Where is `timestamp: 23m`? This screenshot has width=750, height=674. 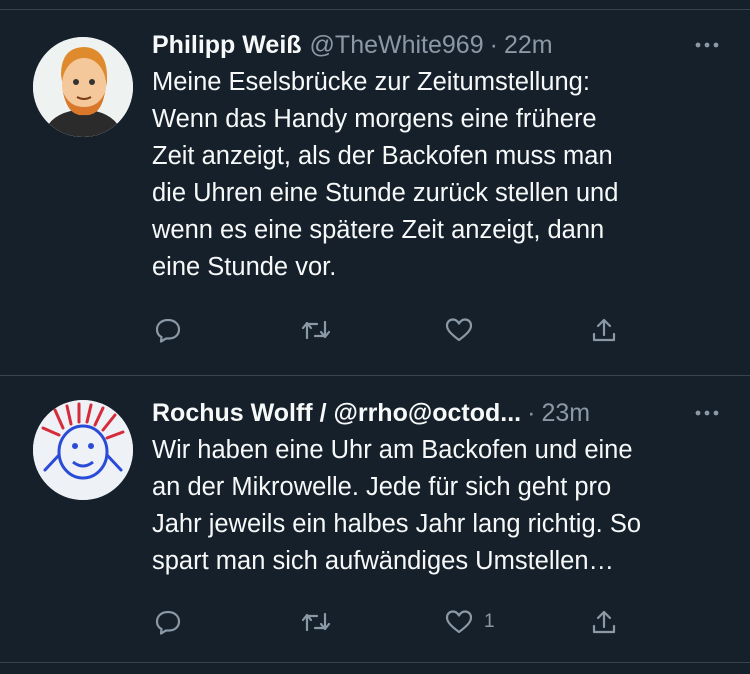
timestamp: 23m is located at coordinates (565, 413).